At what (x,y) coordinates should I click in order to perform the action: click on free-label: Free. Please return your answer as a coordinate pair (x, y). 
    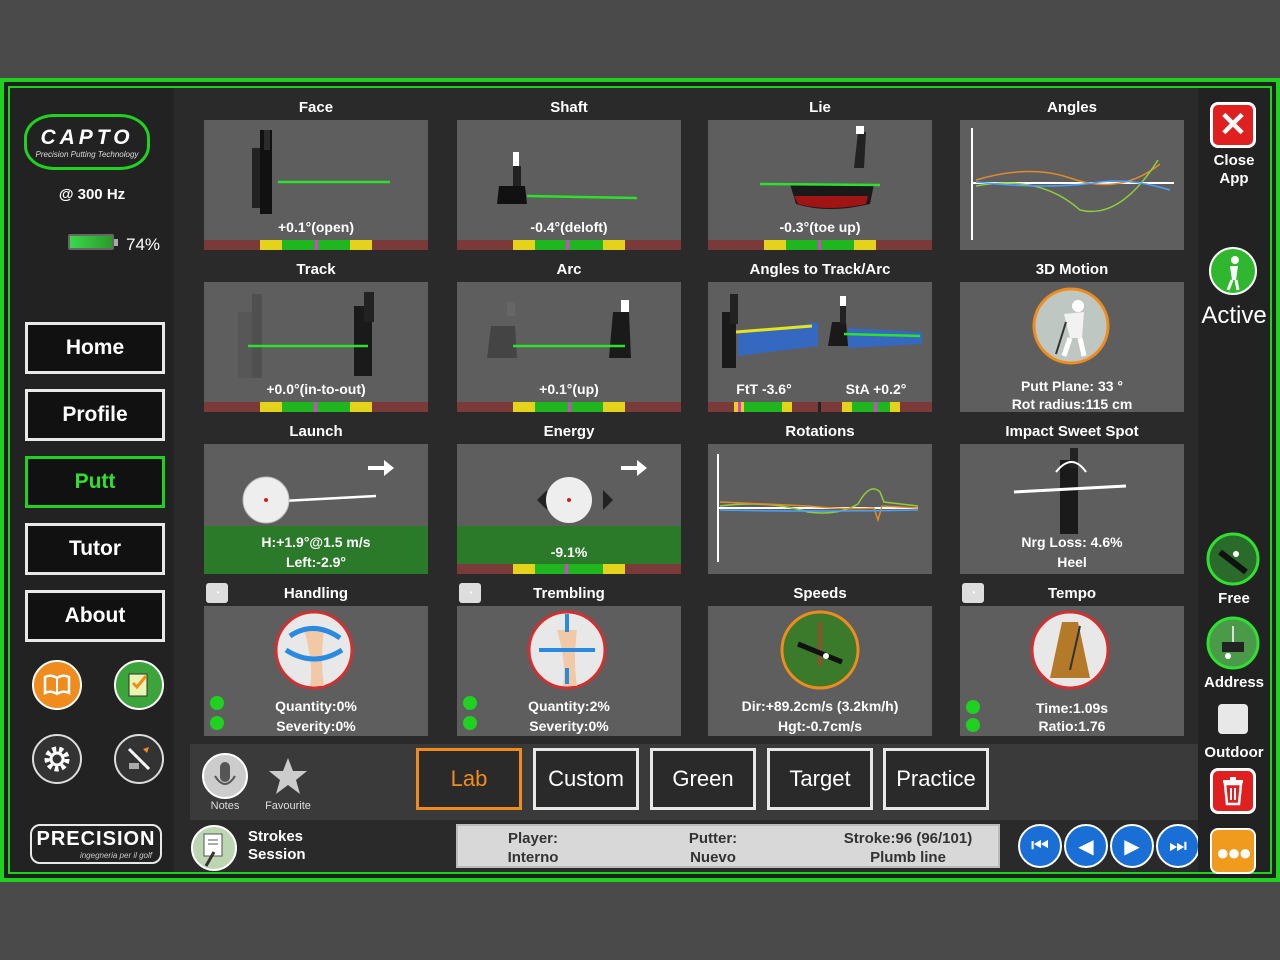
    Looking at the image, I should click on (1234, 598).